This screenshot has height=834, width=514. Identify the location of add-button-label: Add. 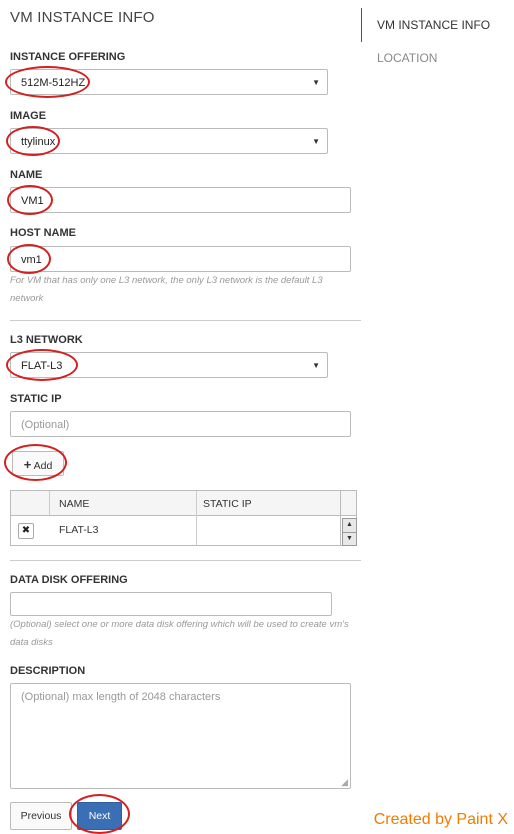
(43, 466).